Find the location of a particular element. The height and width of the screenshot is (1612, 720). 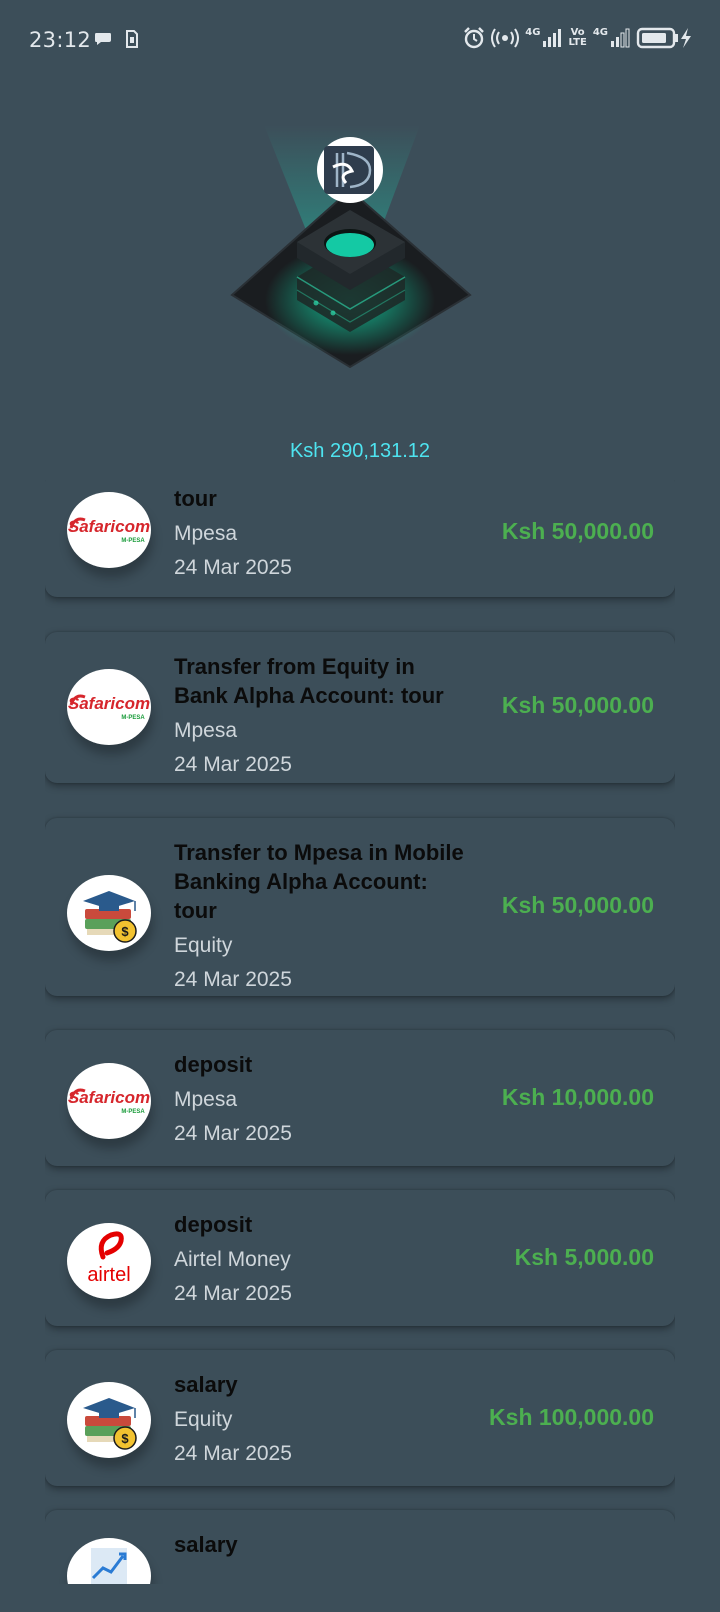

transaction-amount: Ksh 100,000.00 is located at coordinates (571, 1417).